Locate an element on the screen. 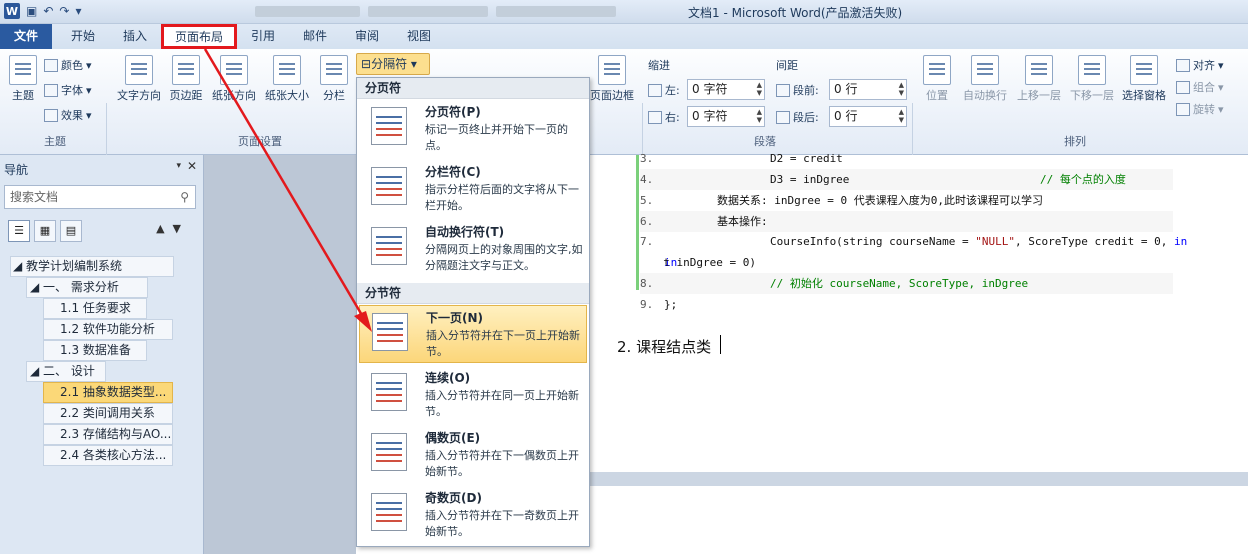 This screenshot has height=554, width=1248. pages-view-icon: ▦ is located at coordinates (45, 231).